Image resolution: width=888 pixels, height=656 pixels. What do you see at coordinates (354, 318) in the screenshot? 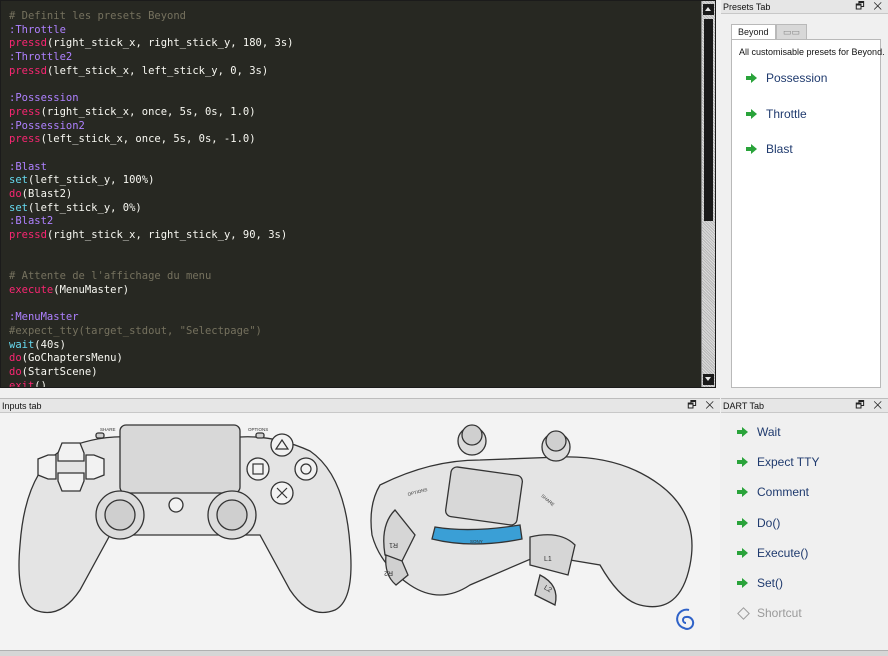
I see `code-line: :MenuMaster` at bounding box center [354, 318].